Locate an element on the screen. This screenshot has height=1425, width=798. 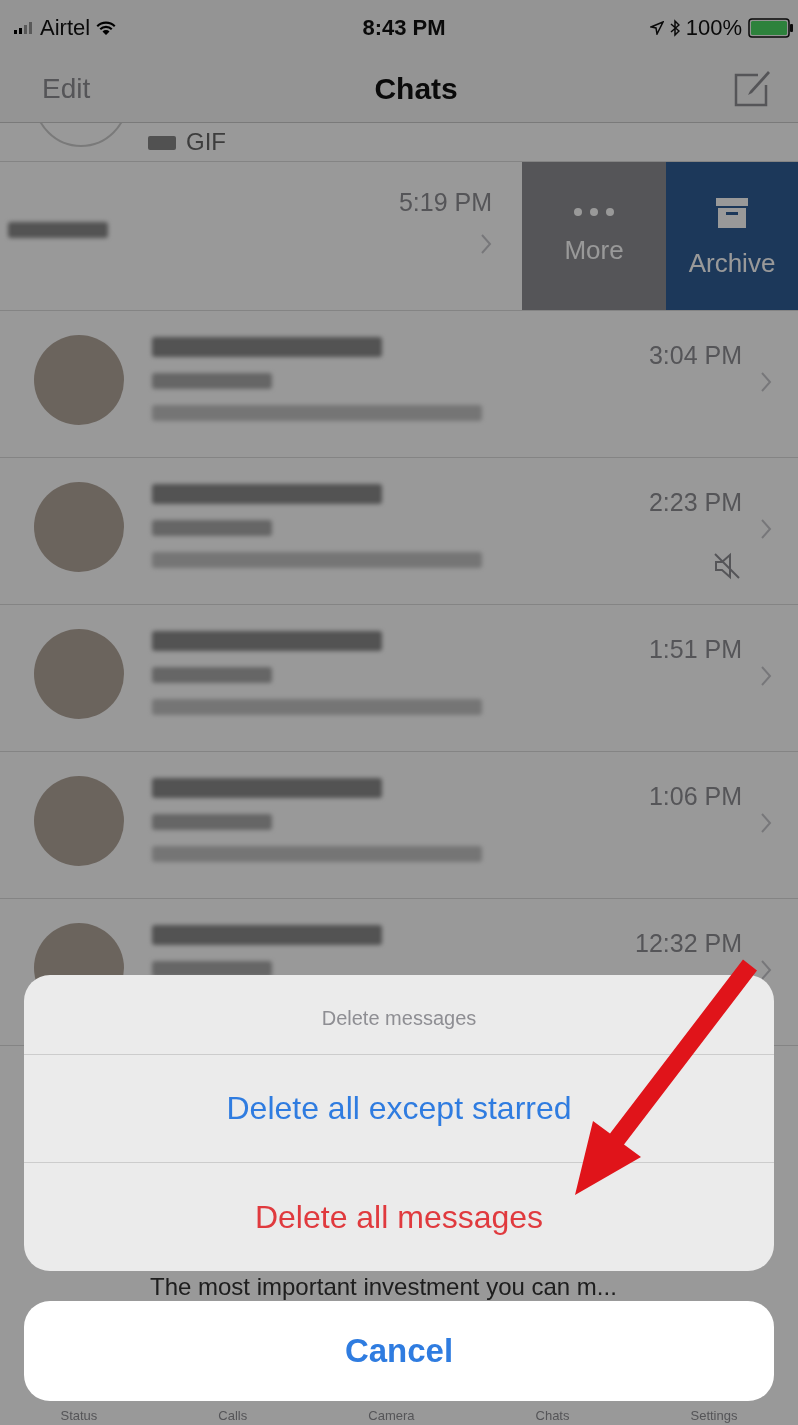
chat-time: 2:23 PM is located at coordinates (695, 502).